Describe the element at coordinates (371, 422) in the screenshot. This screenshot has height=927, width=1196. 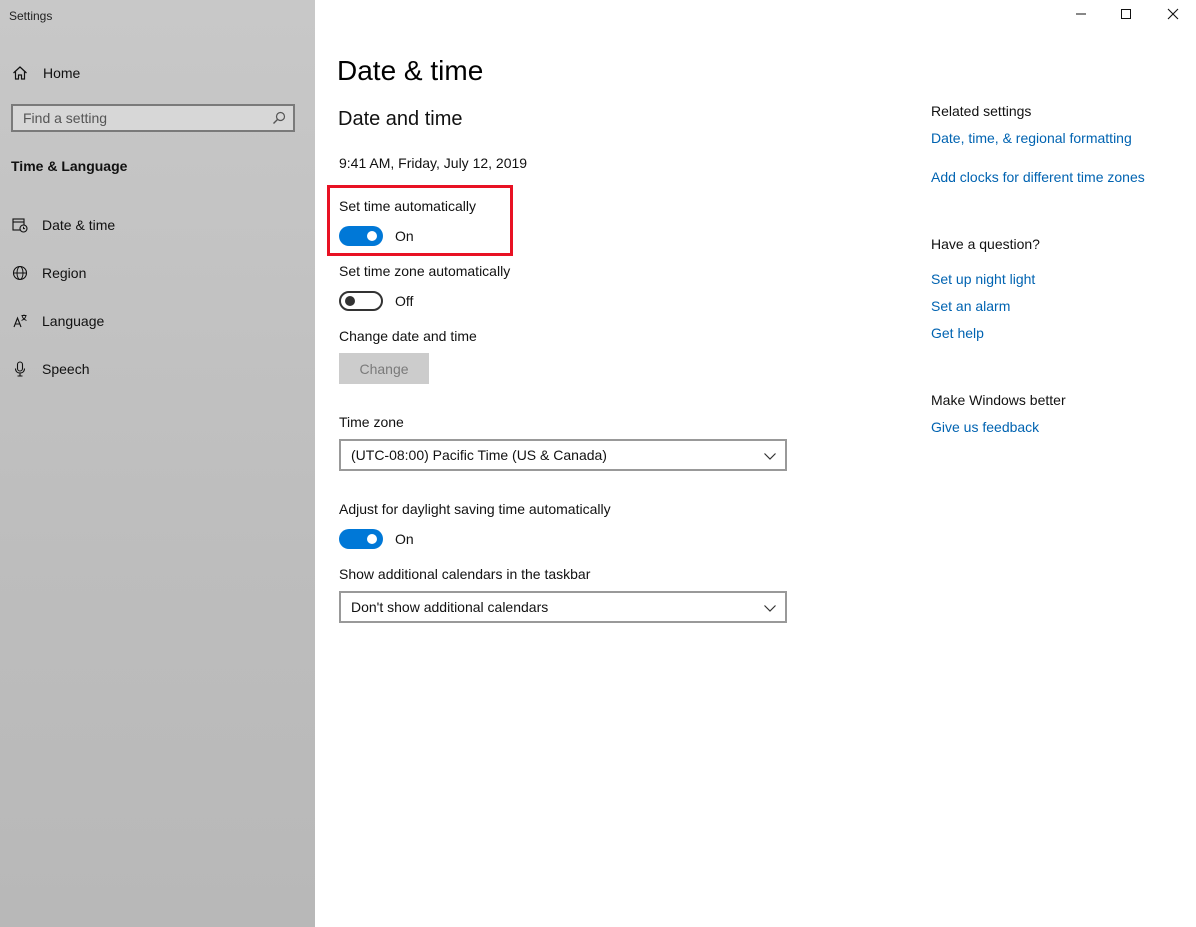
I see `time-zone-label: Time zone` at that location.